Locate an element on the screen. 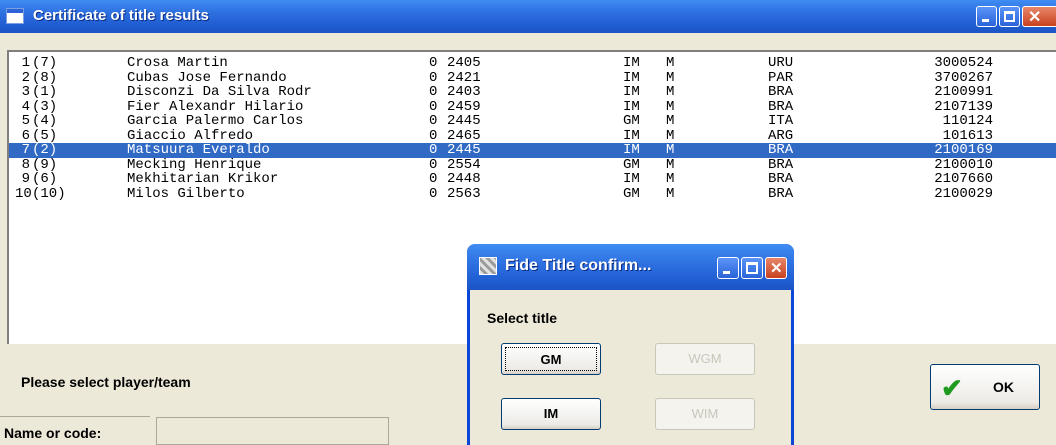 The width and height of the screenshot is (1056, 445). close-icon is located at coordinates (1039, 16).